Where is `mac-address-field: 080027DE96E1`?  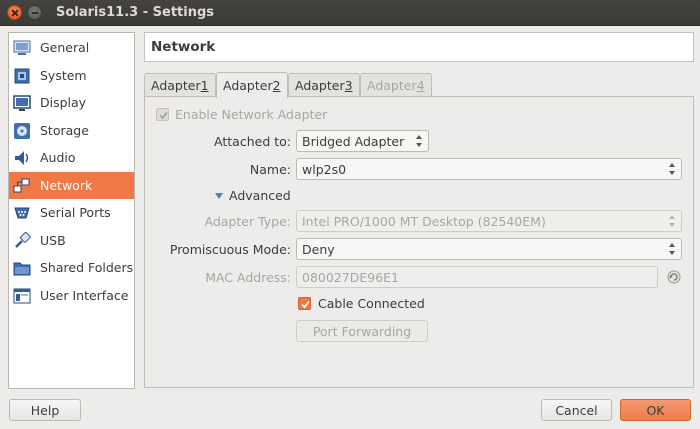 mac-address-field: 080027DE96E1 is located at coordinates (477, 277).